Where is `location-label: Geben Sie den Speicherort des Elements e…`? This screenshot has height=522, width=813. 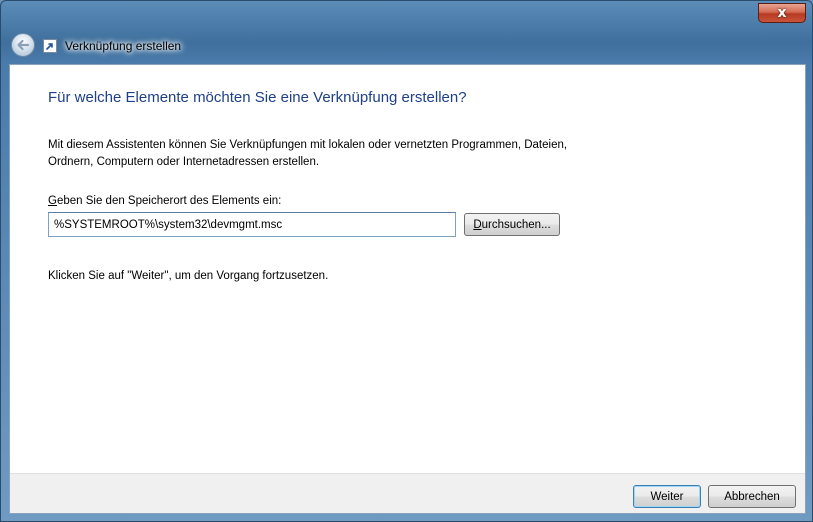
location-label: Geben Sie den Speicherort des Elements e… is located at coordinates (164, 201).